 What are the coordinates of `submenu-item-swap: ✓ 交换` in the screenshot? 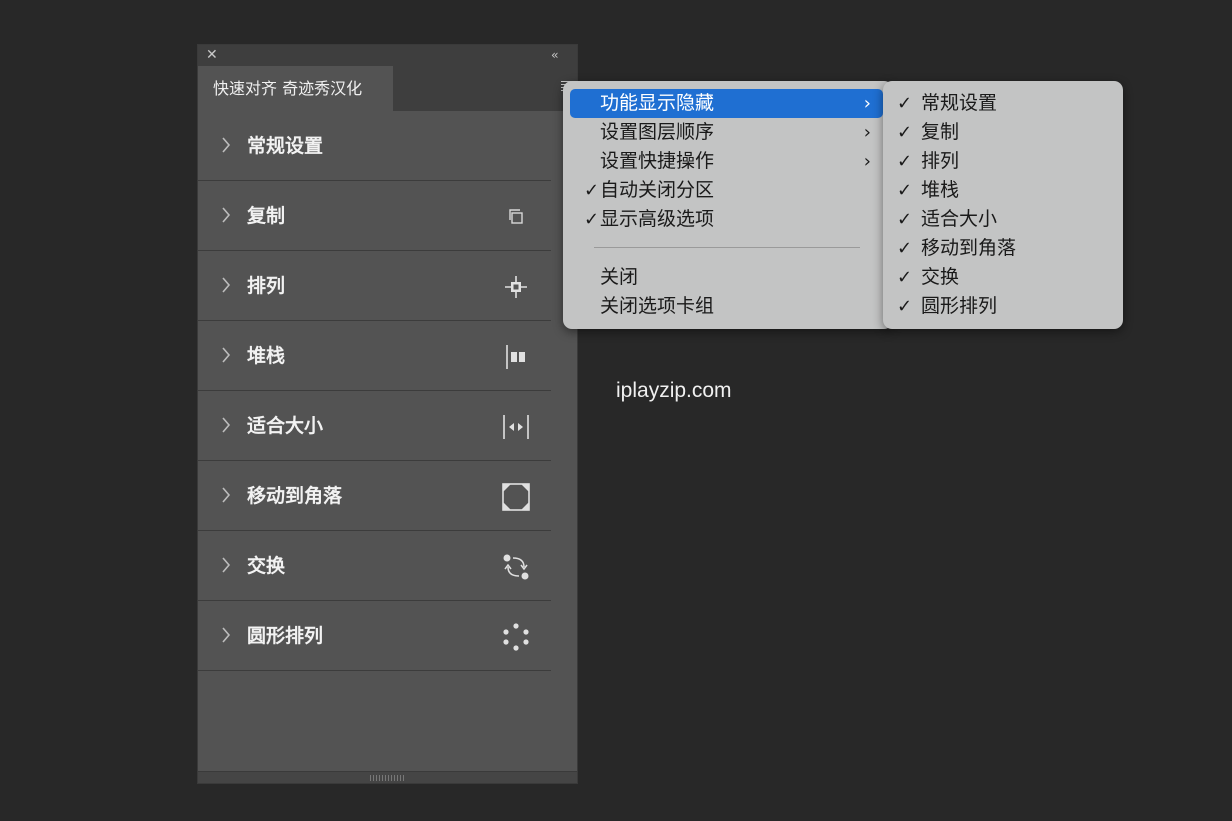 It's located at (1003, 277).